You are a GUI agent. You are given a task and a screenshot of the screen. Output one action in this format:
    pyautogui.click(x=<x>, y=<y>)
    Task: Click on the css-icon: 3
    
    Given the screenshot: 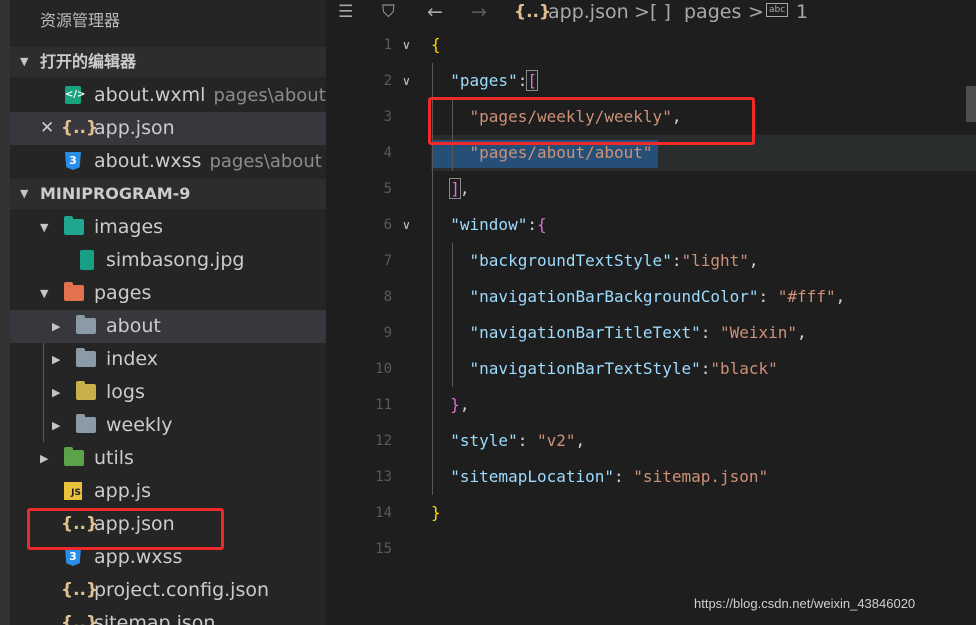 What is the action you would take?
    pyautogui.click(x=73, y=557)
    